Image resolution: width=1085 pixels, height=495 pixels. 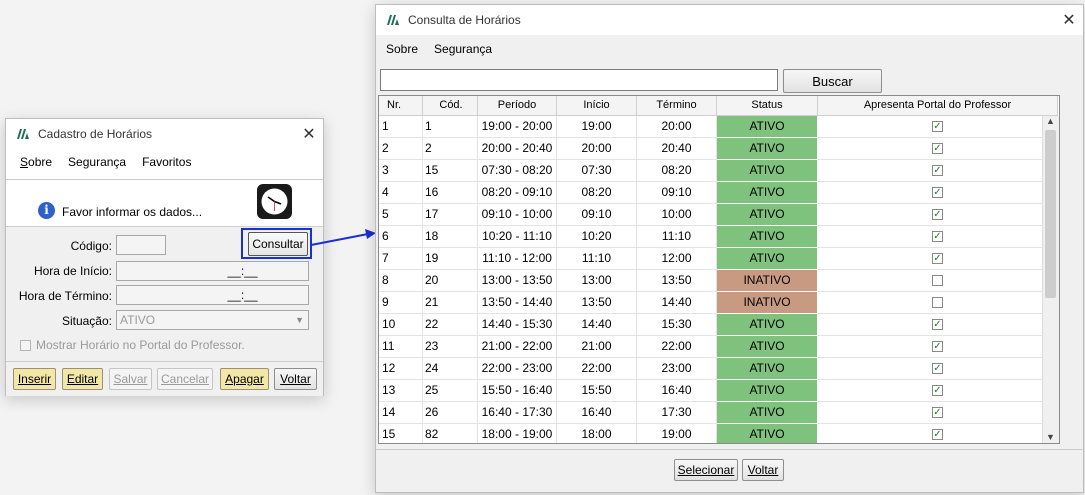 What do you see at coordinates (597, 171) in the screenshot?
I see `cell-inicio: 07:30` at bounding box center [597, 171].